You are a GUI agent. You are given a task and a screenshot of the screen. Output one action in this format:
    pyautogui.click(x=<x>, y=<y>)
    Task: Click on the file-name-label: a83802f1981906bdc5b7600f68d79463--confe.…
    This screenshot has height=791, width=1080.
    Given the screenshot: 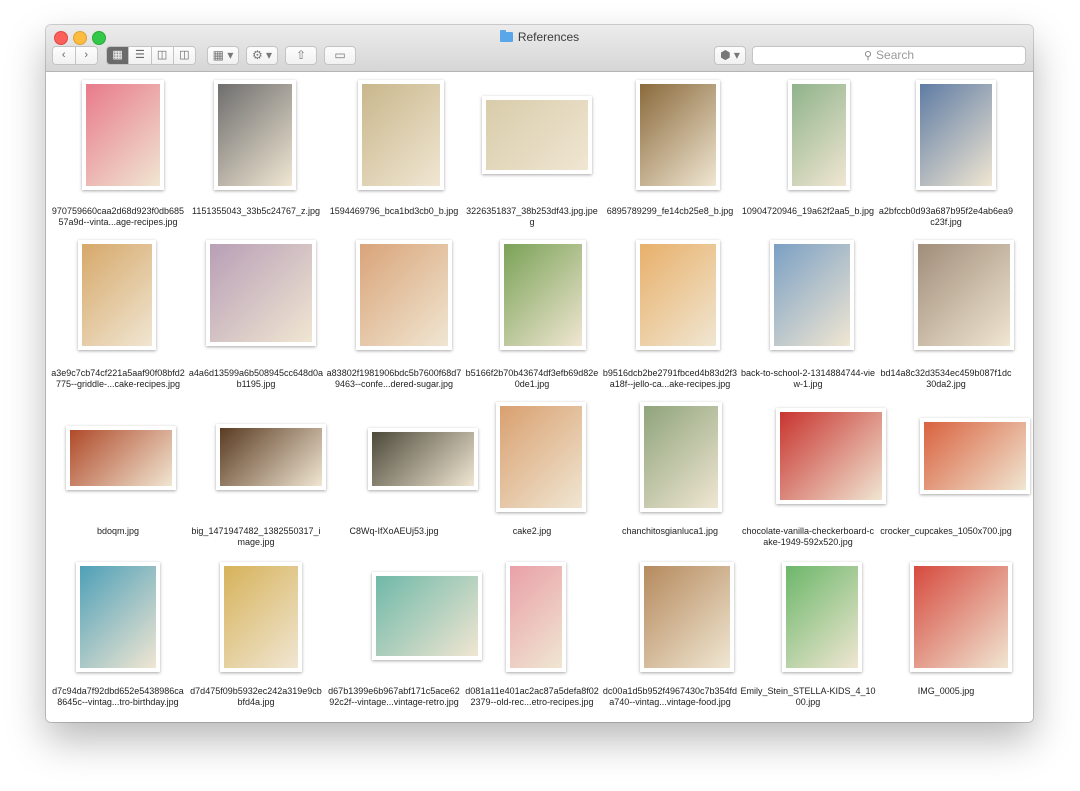 What is the action you would take?
    pyautogui.click(x=394, y=379)
    